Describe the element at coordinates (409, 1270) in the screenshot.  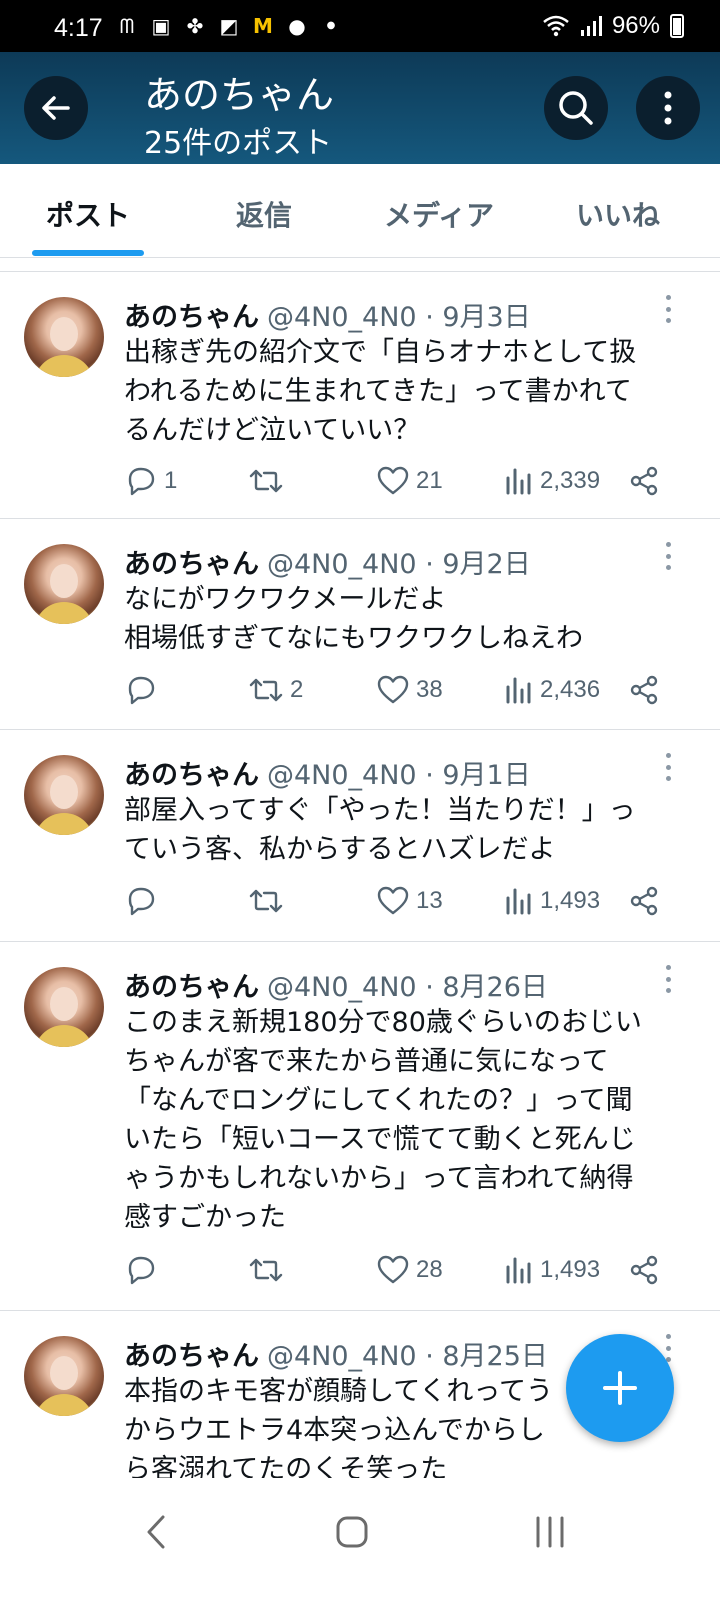
I see `like-button: 28` at that location.